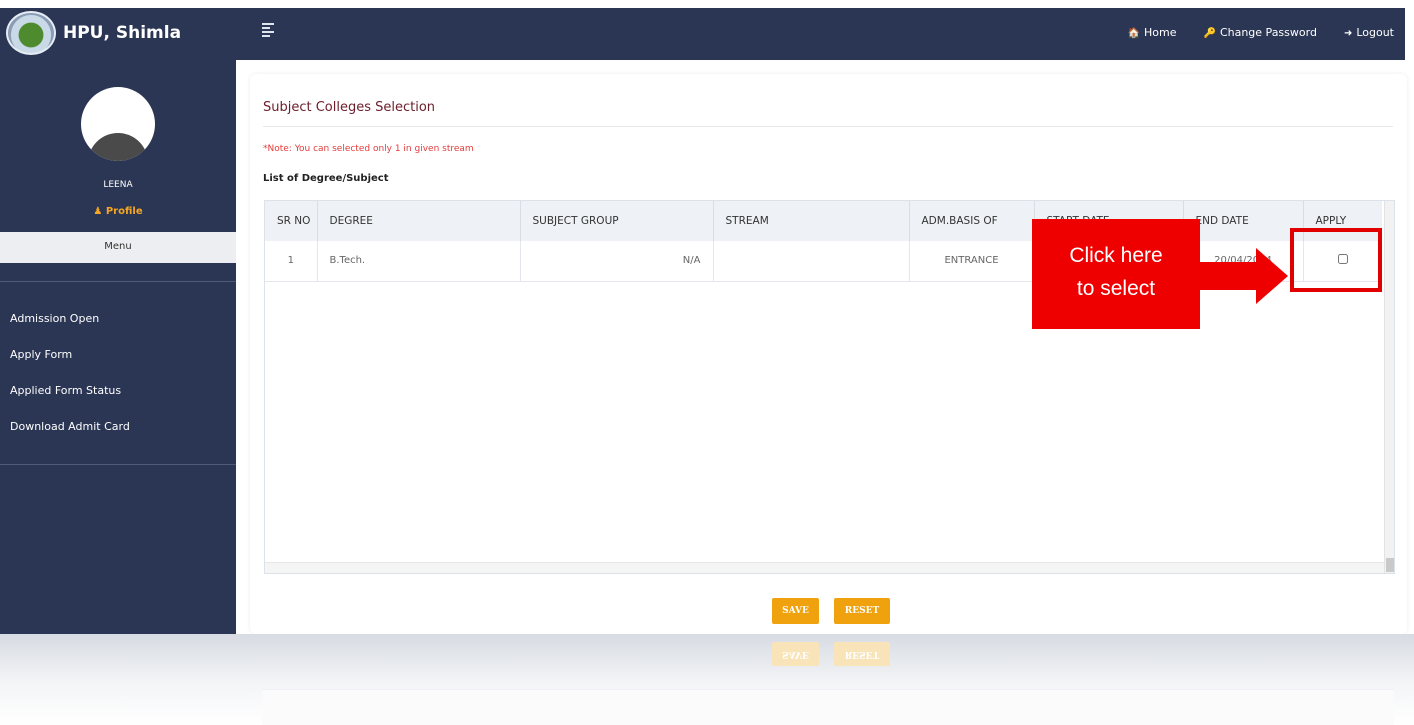 Image resolution: width=1414 pixels, height=725 pixels. Describe the element at coordinates (70, 438) in the screenshot. I see `sidebar-item-download-admit-card: Download Admit Card` at that location.